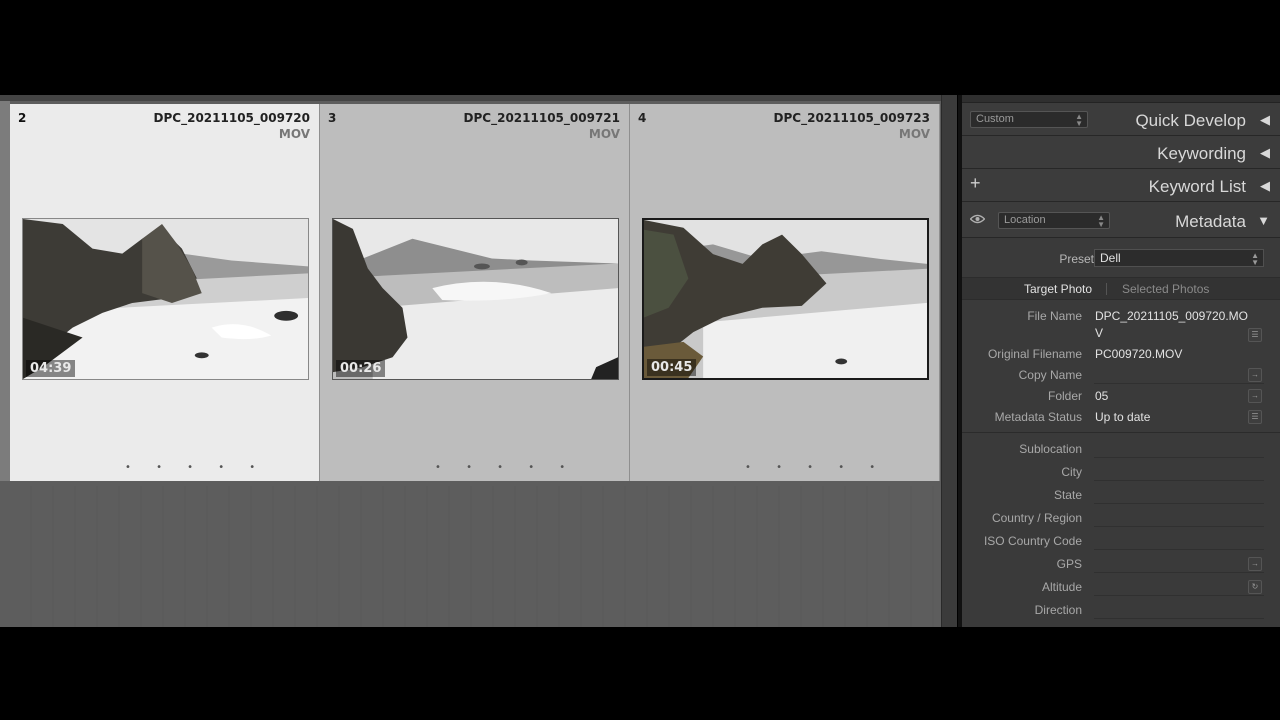 This screenshot has width=1280, height=720. I want to click on field-label: Folder, so click(1064, 396).